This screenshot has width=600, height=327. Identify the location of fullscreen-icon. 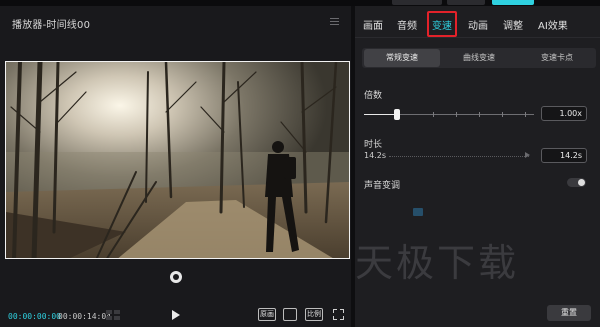
(338, 314).